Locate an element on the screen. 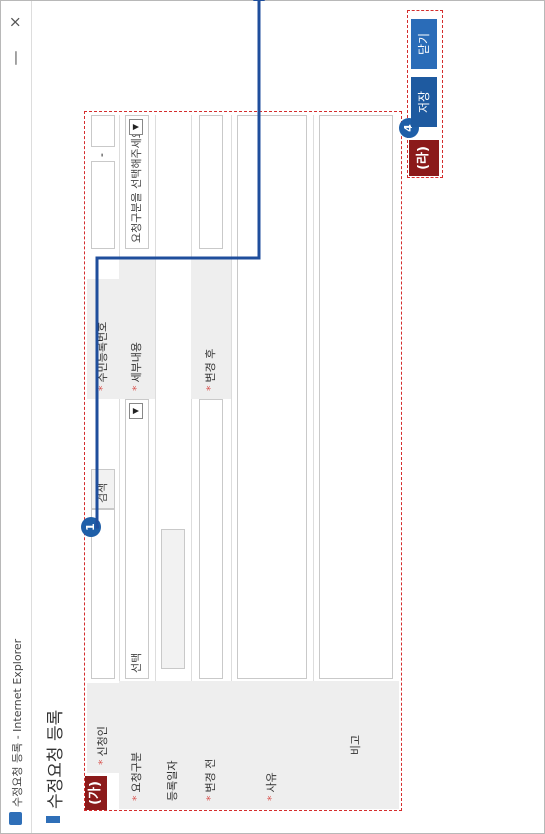 The width and height of the screenshot is (545, 834). ie-icon is located at coordinates (15, 818).